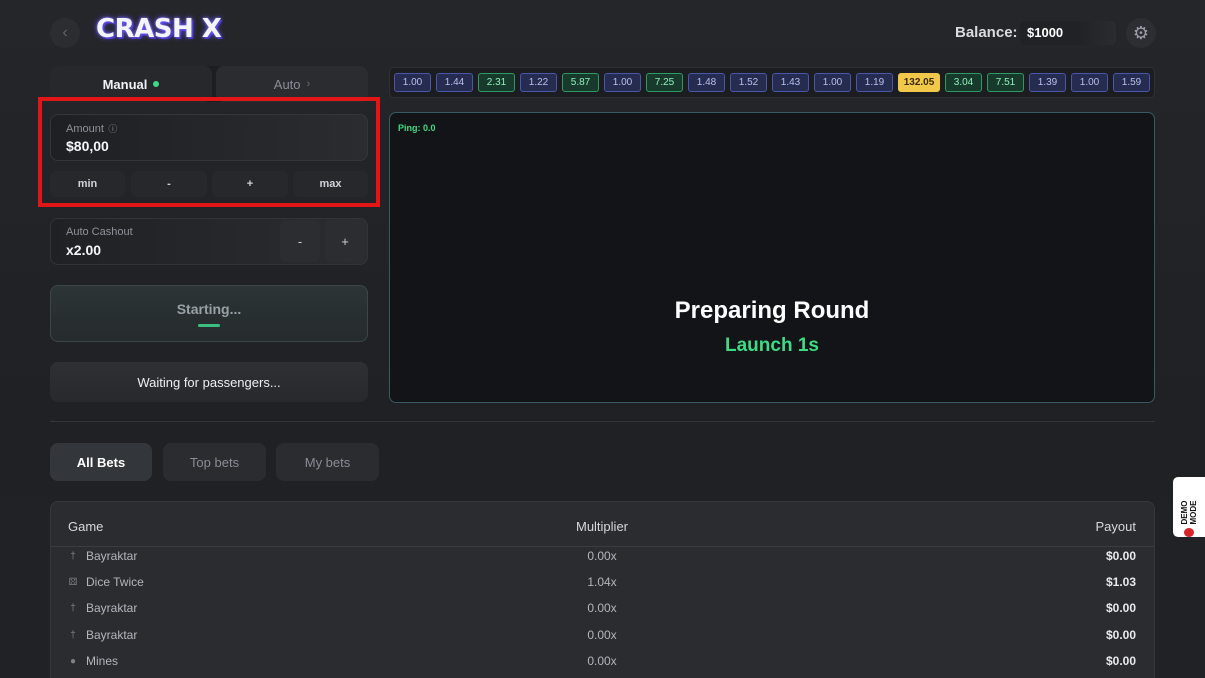  What do you see at coordinates (214, 462) in the screenshot?
I see `tab-top-bets: Top bets` at bounding box center [214, 462].